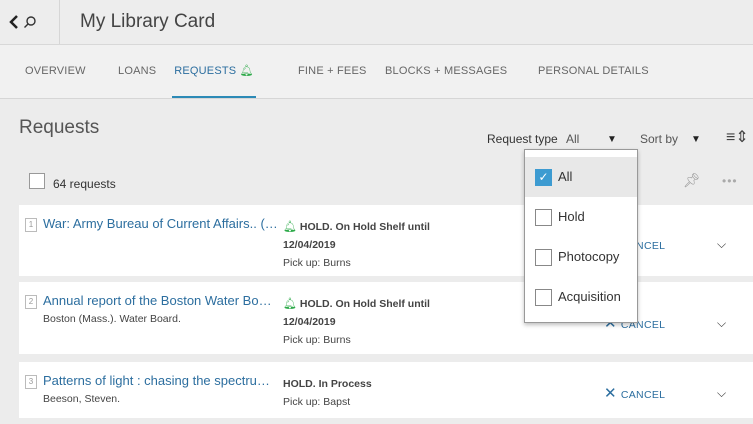 The width and height of the screenshot is (753, 424). What do you see at coordinates (737, 137) in the screenshot?
I see `sort-icon: ≡⇕` at bounding box center [737, 137].